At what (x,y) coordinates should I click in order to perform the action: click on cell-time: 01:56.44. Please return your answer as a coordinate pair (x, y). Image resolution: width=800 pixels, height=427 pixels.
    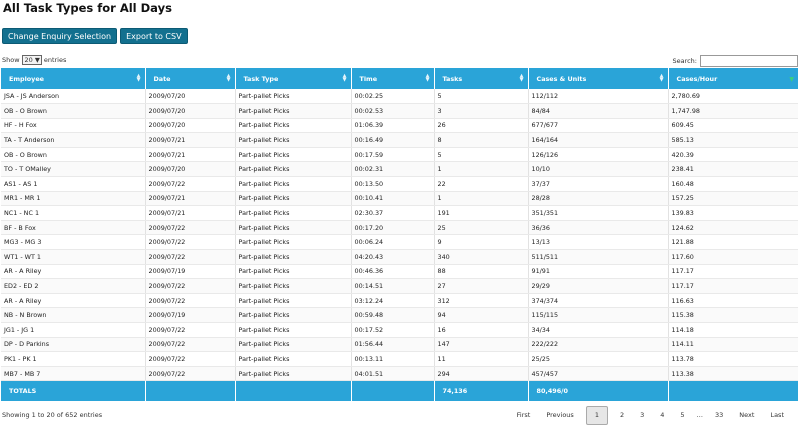
    Looking at the image, I should click on (393, 345).